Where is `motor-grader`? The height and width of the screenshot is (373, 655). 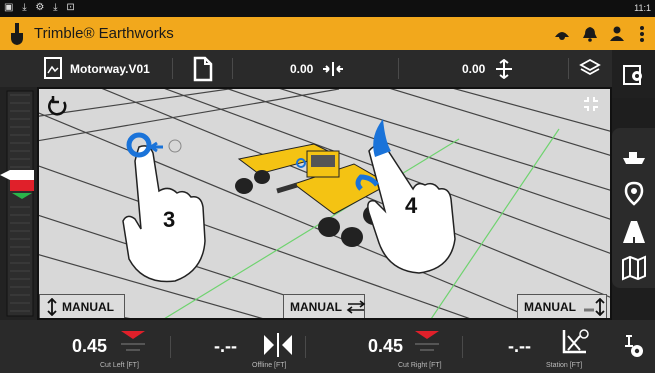 motor-grader is located at coordinates (313, 195).